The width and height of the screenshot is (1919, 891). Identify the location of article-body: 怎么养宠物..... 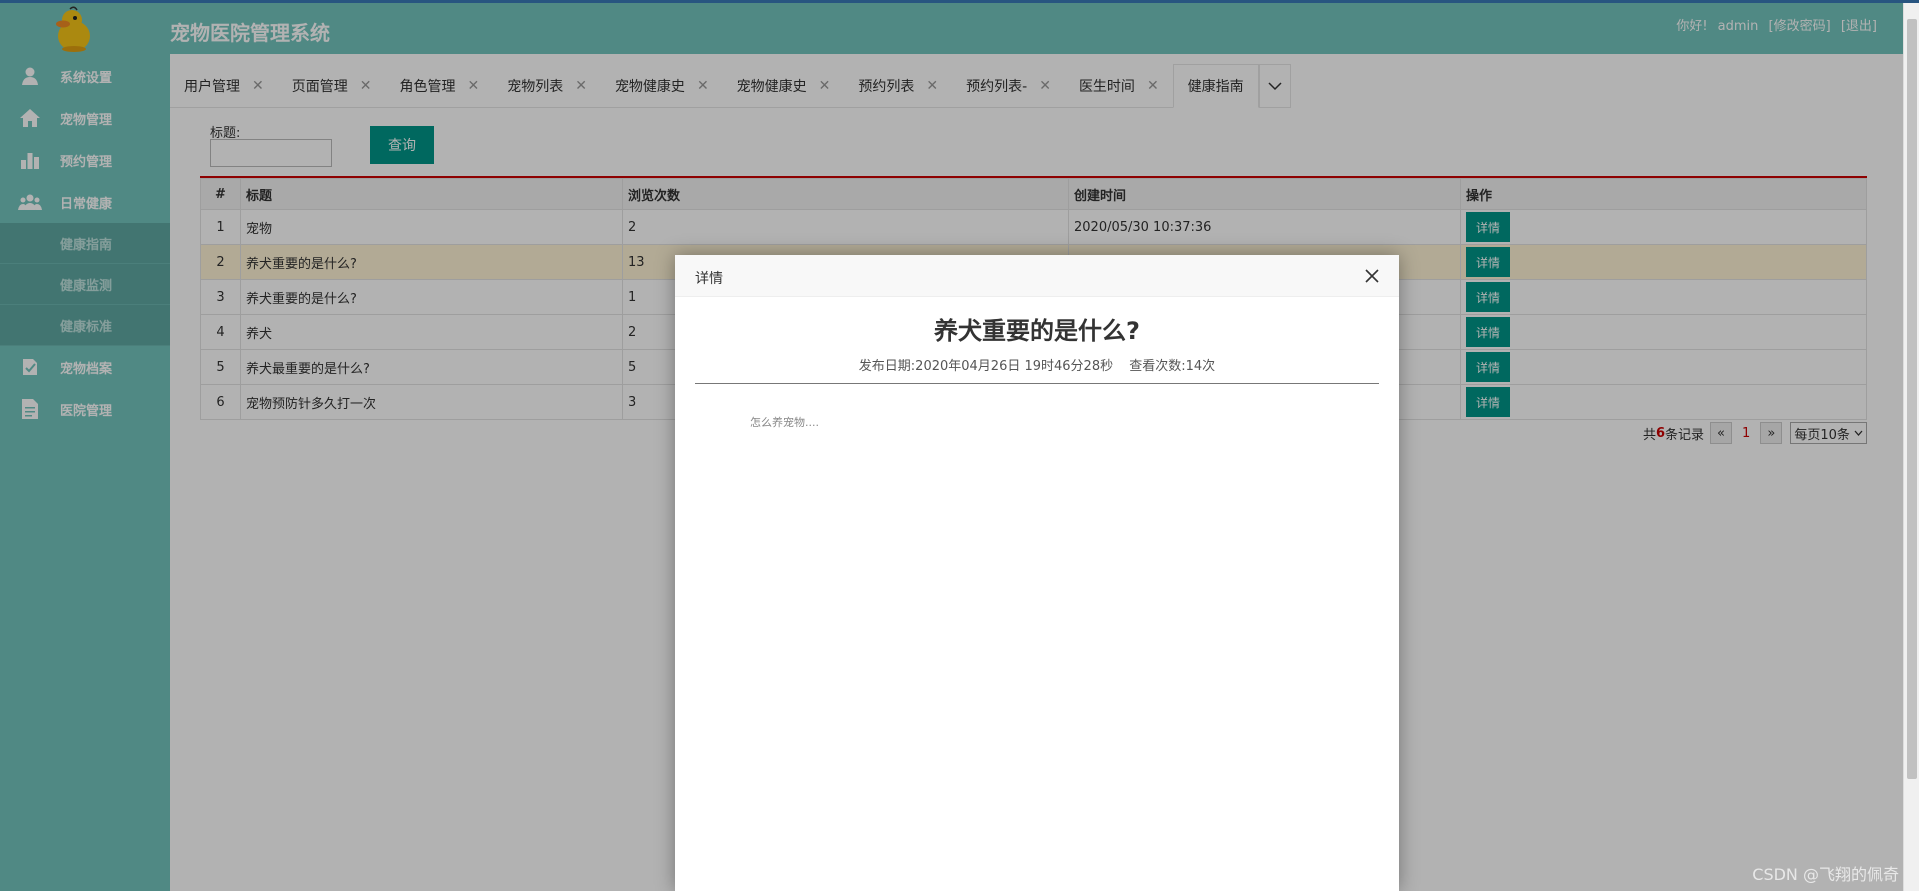
(784, 422).